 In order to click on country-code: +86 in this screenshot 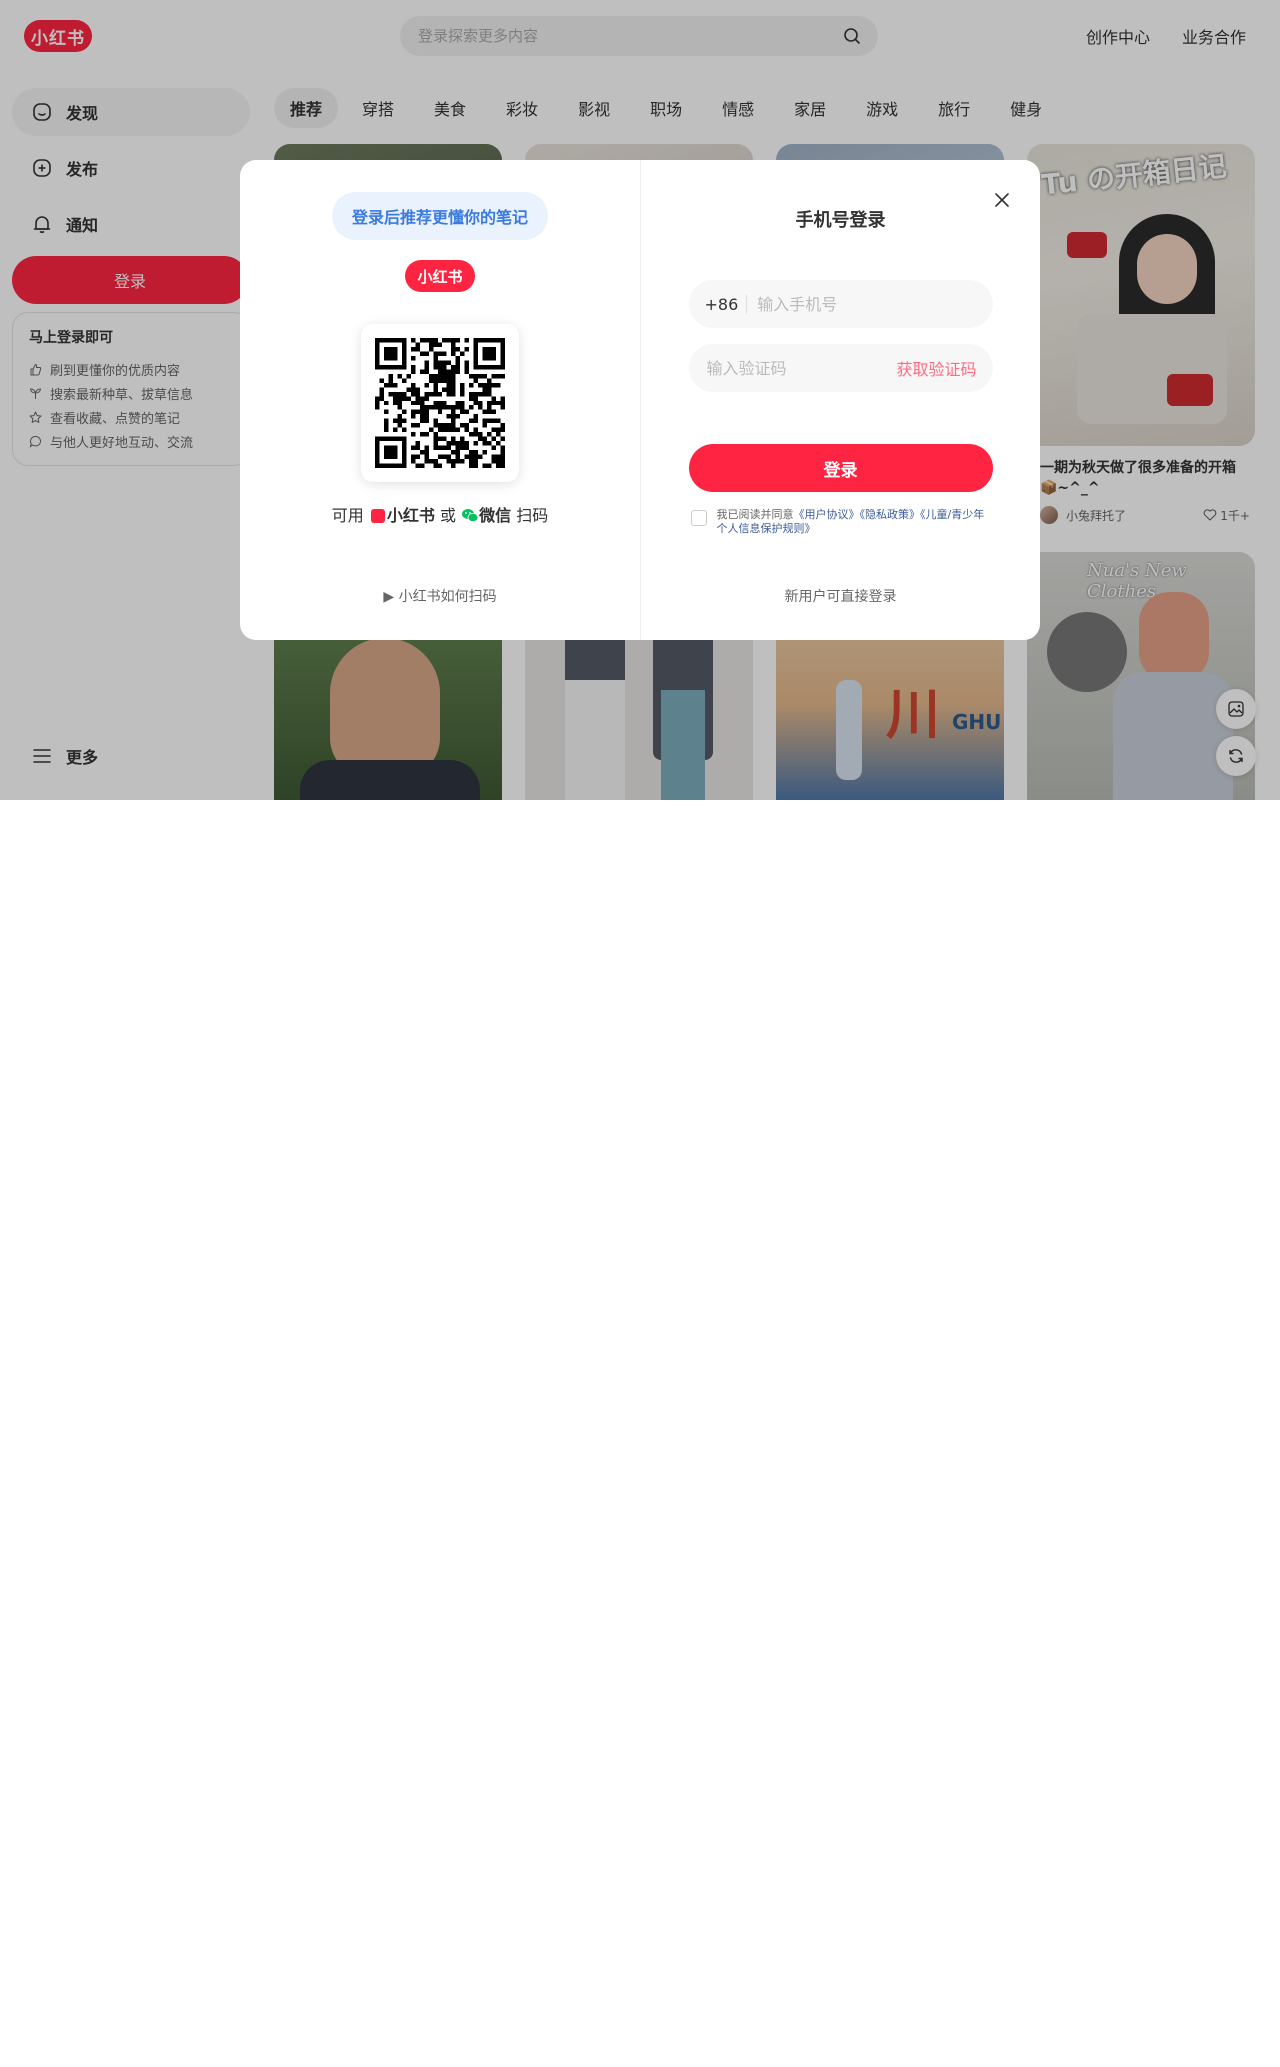, I will do `click(726, 304)`.